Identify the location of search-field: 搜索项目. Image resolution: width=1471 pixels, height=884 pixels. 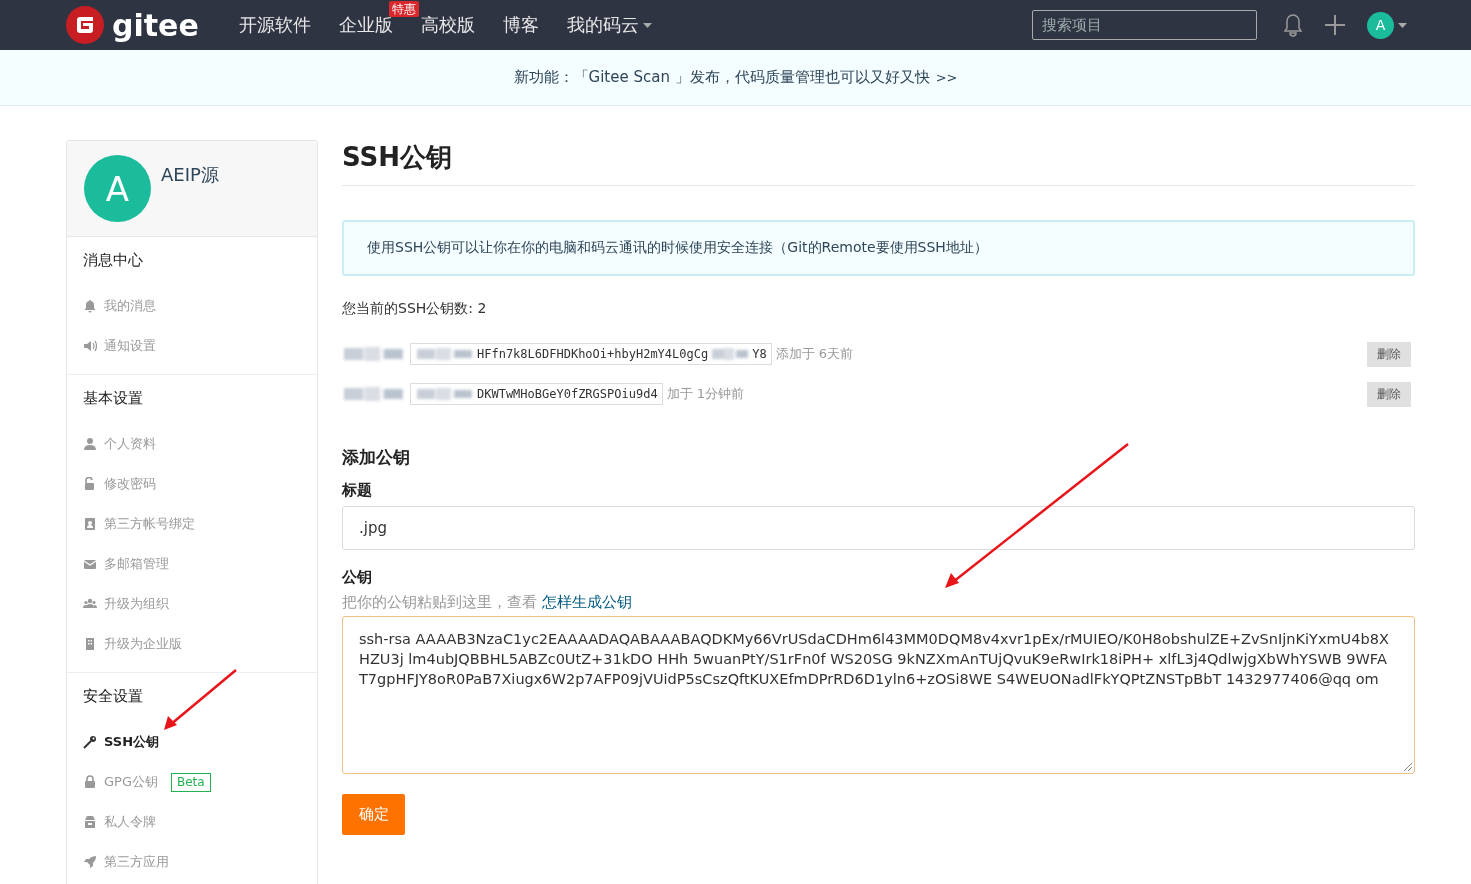
(1144, 25).